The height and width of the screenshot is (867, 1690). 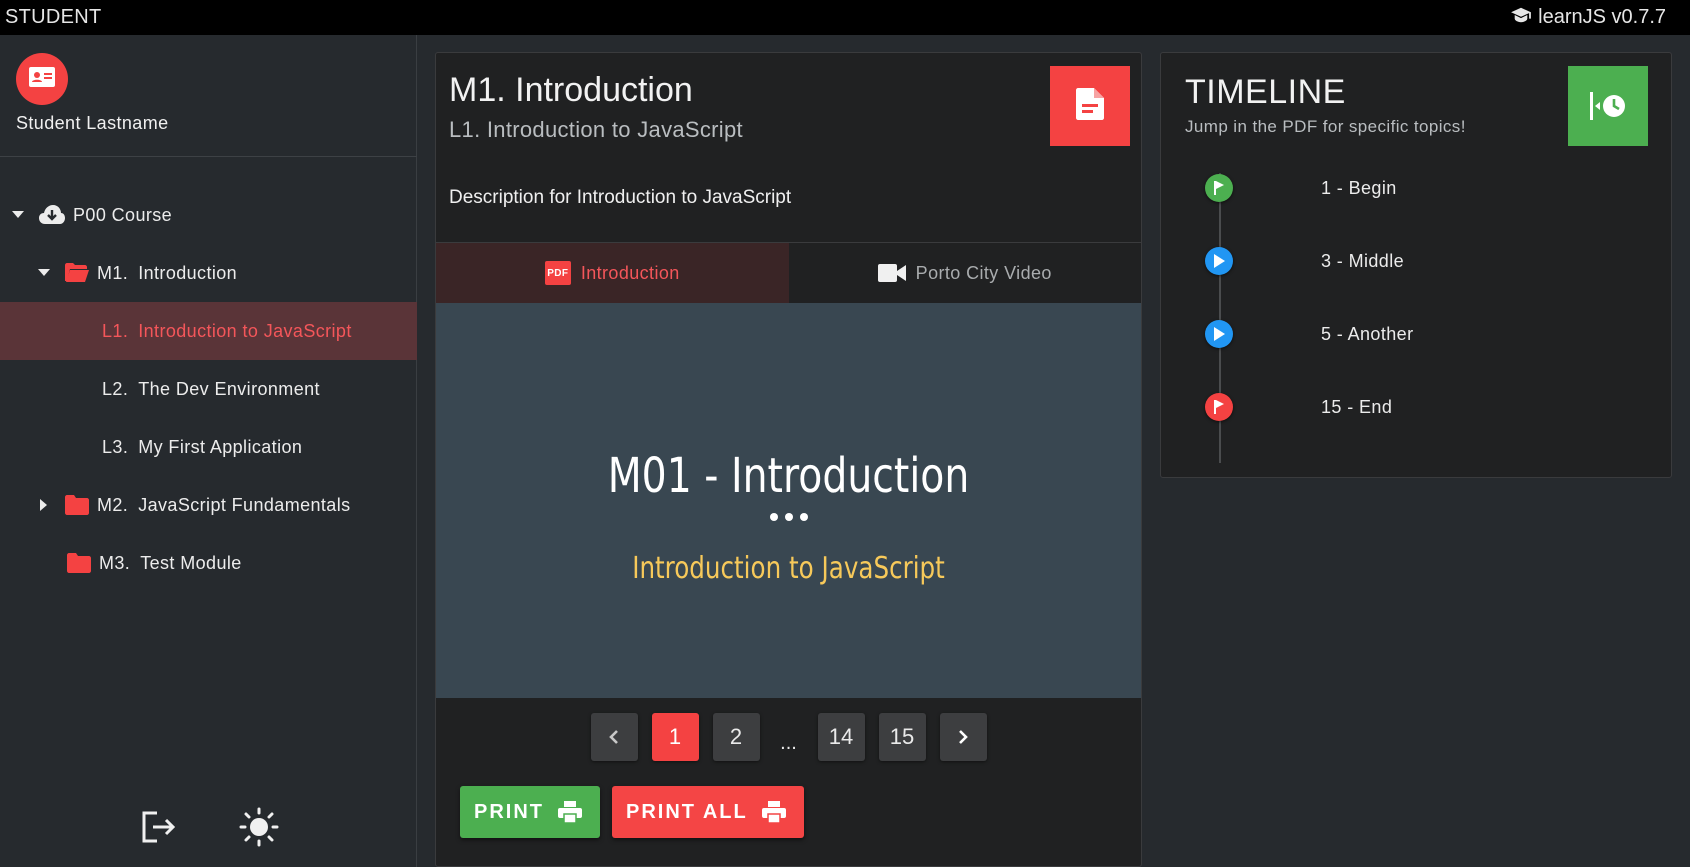 I want to click on print-label: PRINT, so click(x=509, y=811).